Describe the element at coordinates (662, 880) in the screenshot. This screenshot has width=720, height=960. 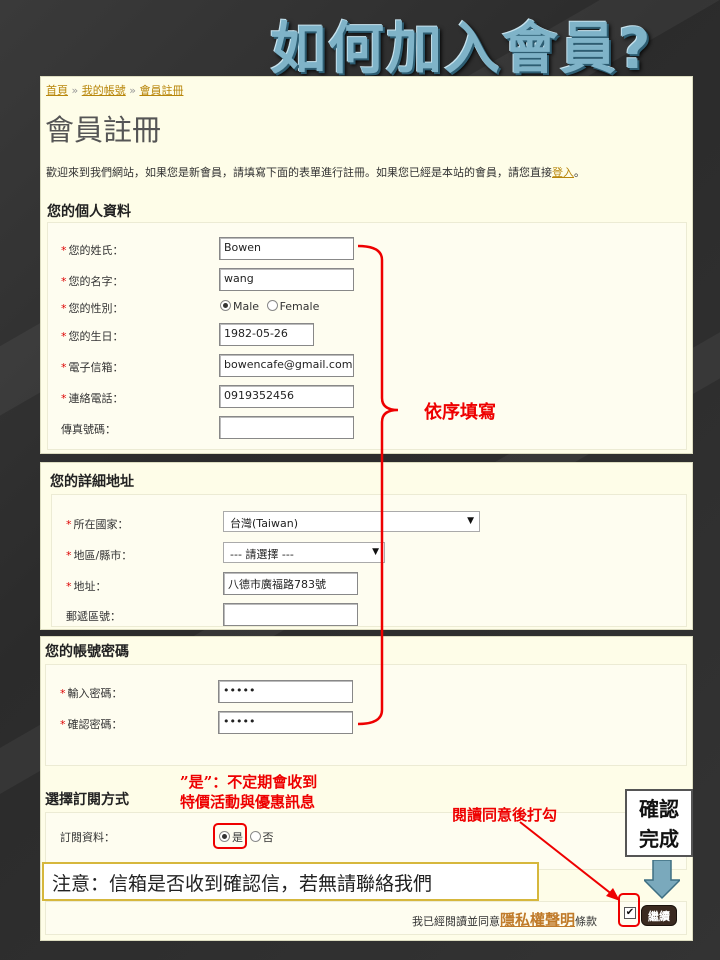
I see `down-arrow-icon` at that location.